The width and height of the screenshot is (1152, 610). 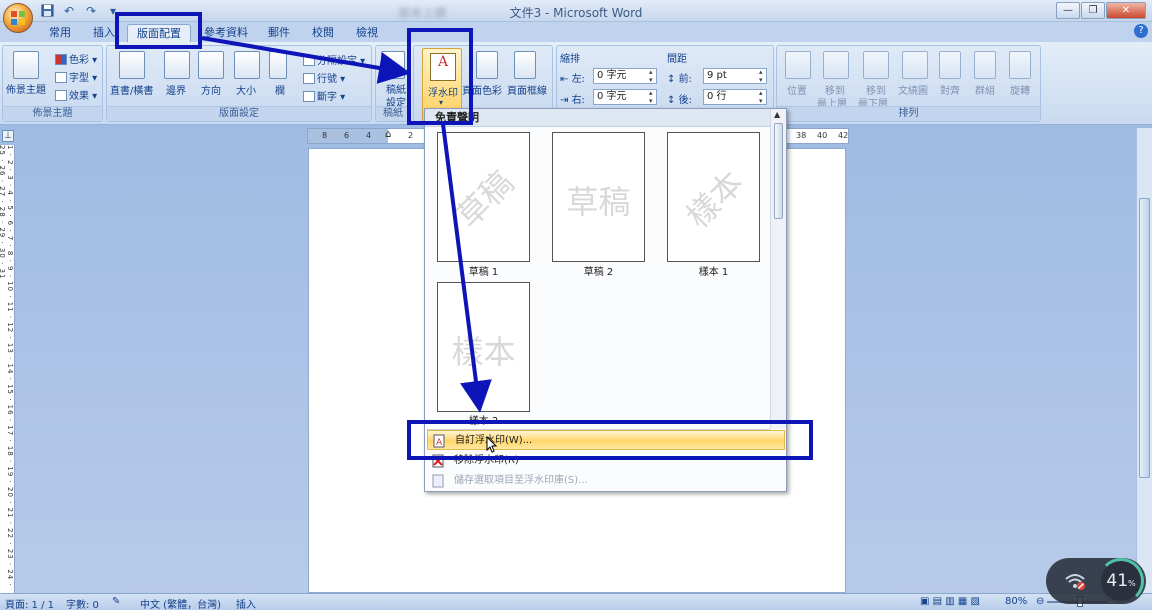 I want to click on help-icon: ?, so click(x=1141, y=31).